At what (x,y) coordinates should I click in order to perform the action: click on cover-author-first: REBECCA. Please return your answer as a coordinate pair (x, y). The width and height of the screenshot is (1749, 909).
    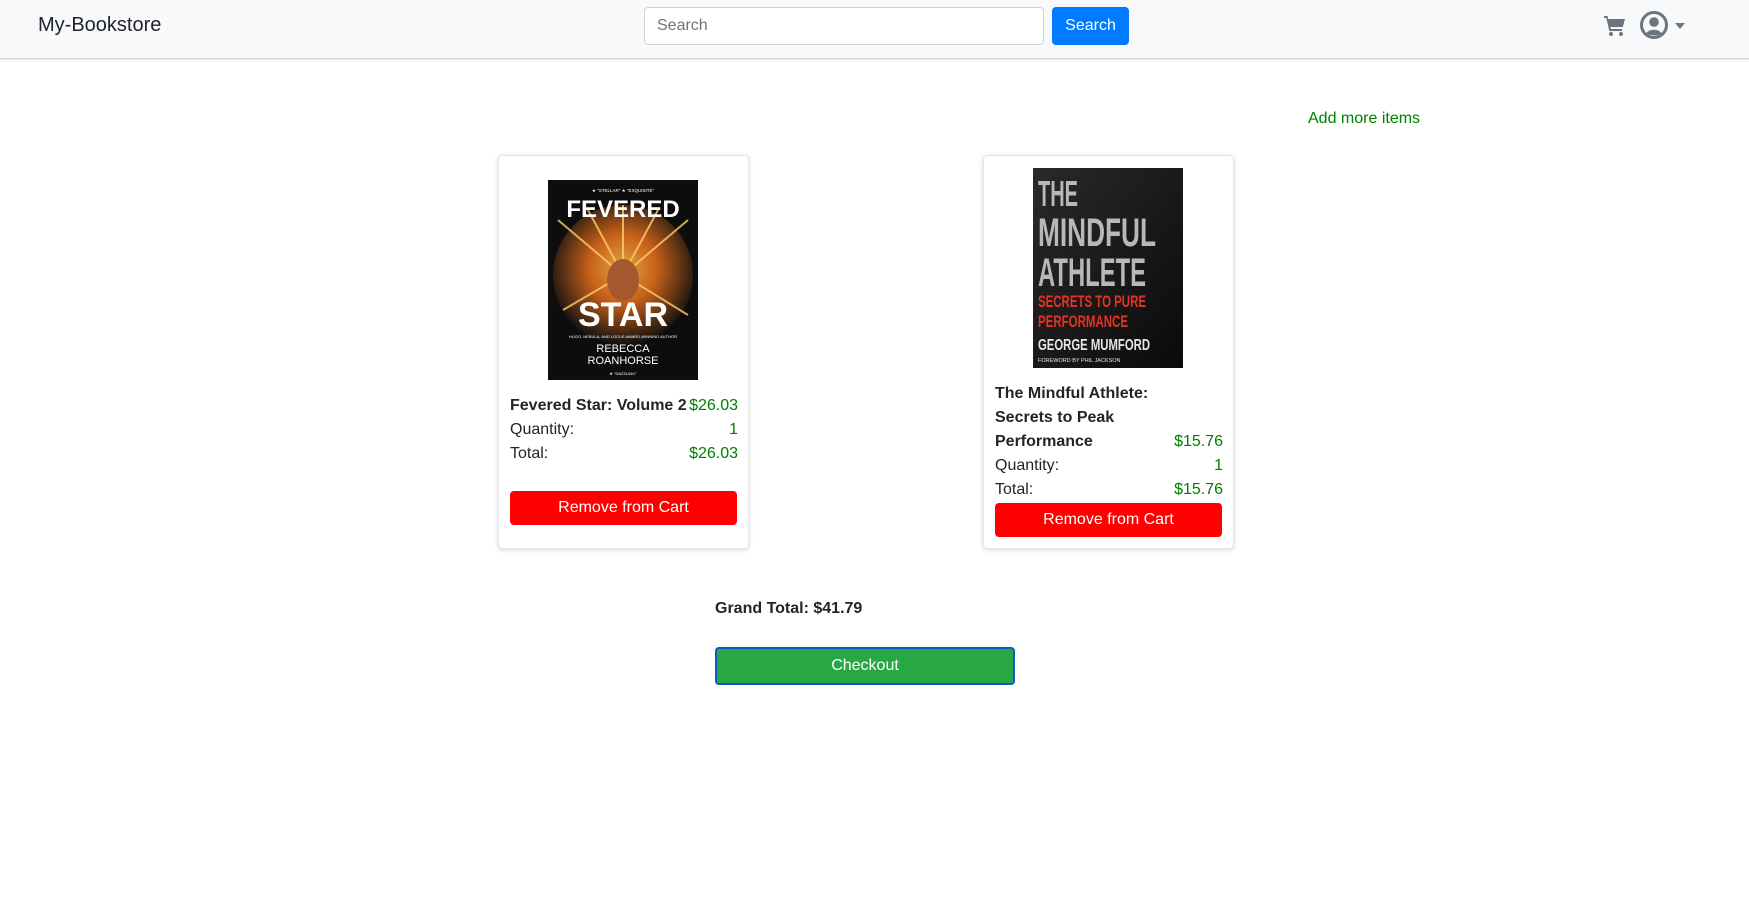
    Looking at the image, I should click on (623, 349).